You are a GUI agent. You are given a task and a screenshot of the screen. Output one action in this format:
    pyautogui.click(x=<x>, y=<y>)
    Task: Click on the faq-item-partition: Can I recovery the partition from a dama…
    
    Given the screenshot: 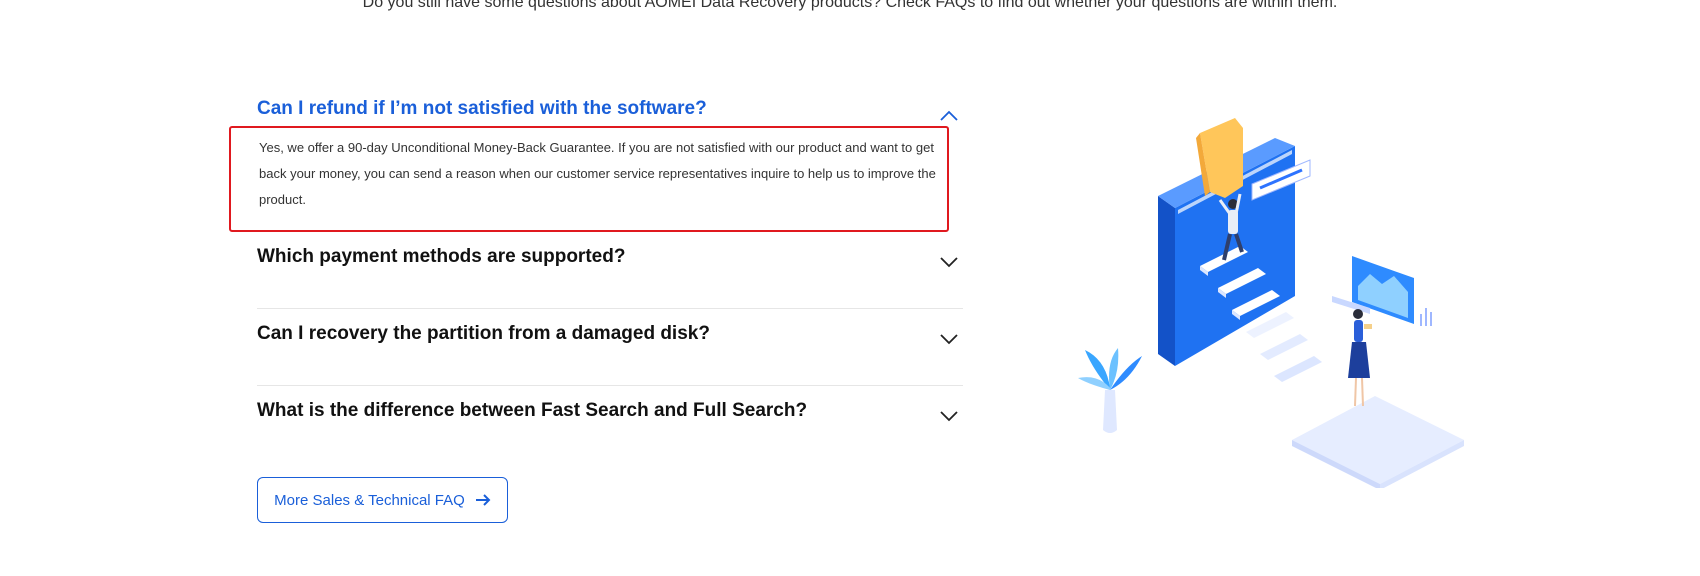 What is the action you would take?
    pyautogui.click(x=610, y=347)
    